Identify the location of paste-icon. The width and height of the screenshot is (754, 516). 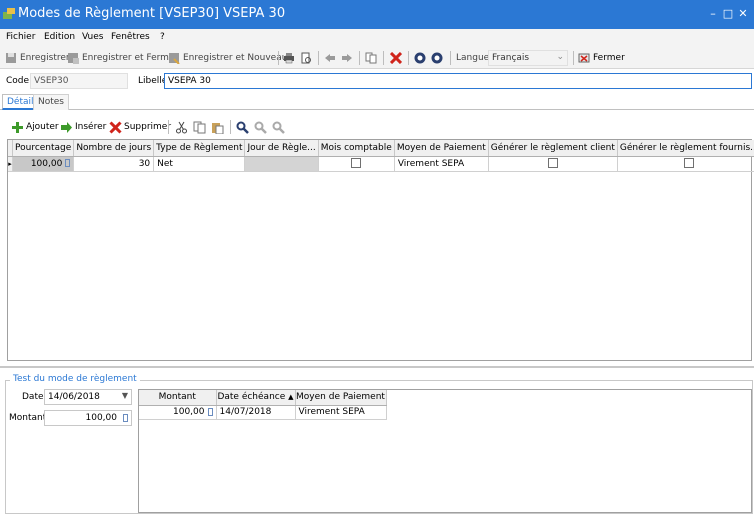
(218, 128).